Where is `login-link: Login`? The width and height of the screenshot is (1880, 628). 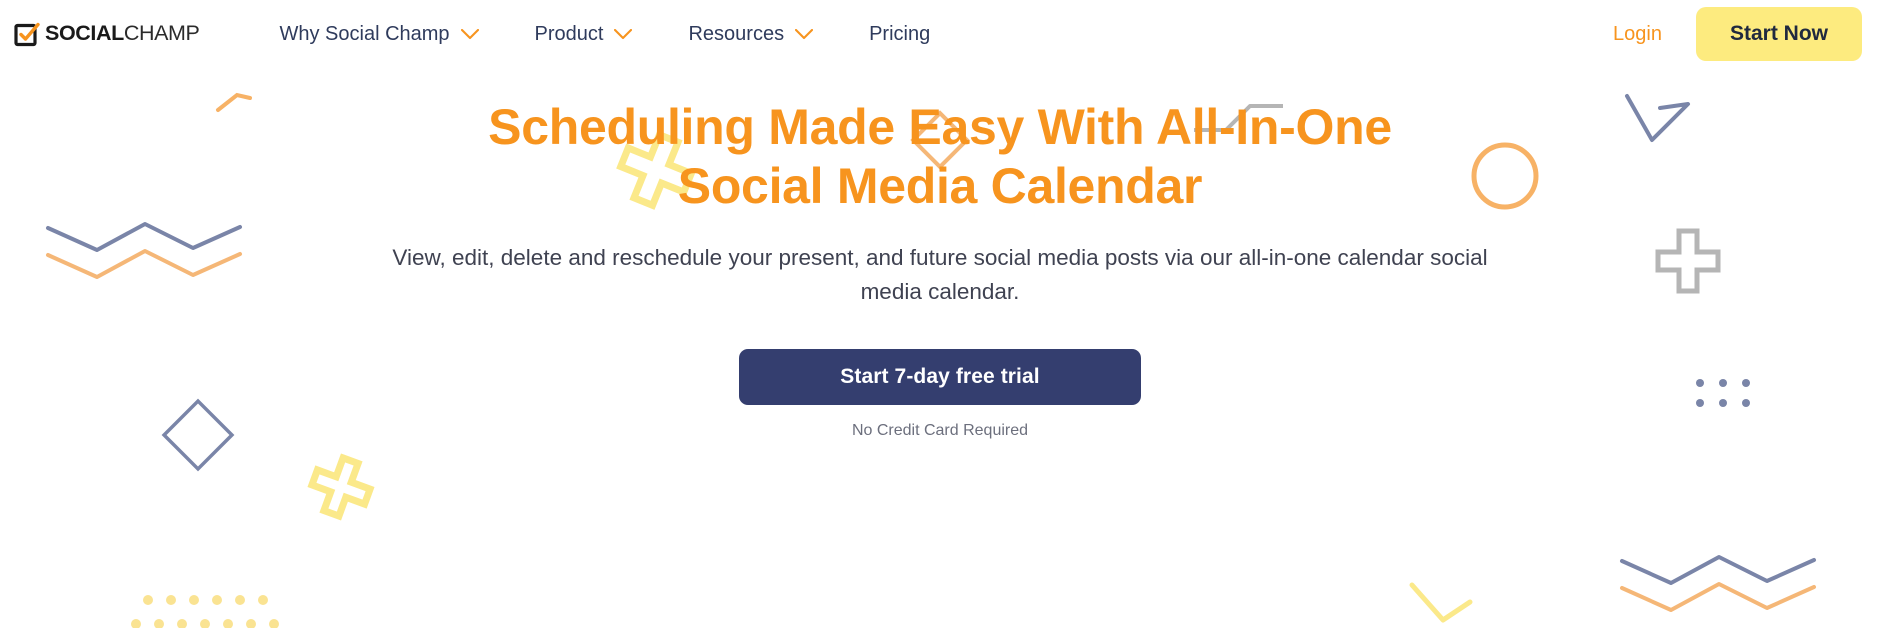
login-link: Login is located at coordinates (1637, 34).